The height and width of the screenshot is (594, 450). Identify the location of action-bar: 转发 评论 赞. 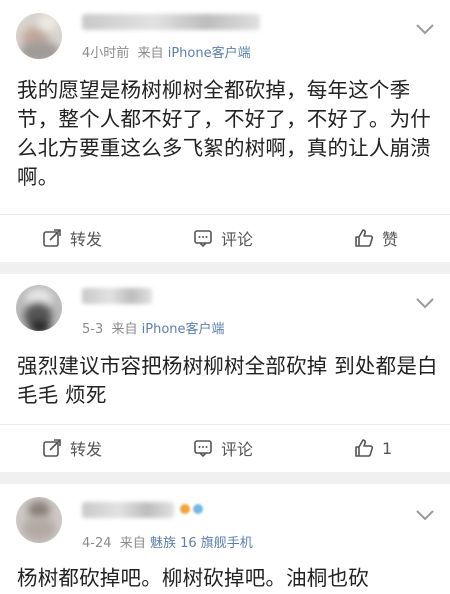
(225, 238).